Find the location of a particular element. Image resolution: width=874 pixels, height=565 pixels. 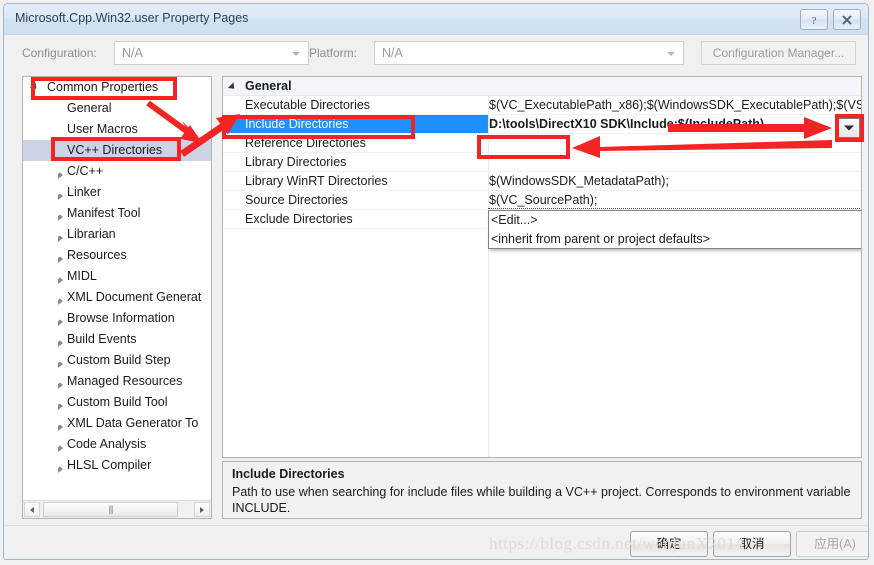

annotation-box-dropdown-button is located at coordinates (849, 128).